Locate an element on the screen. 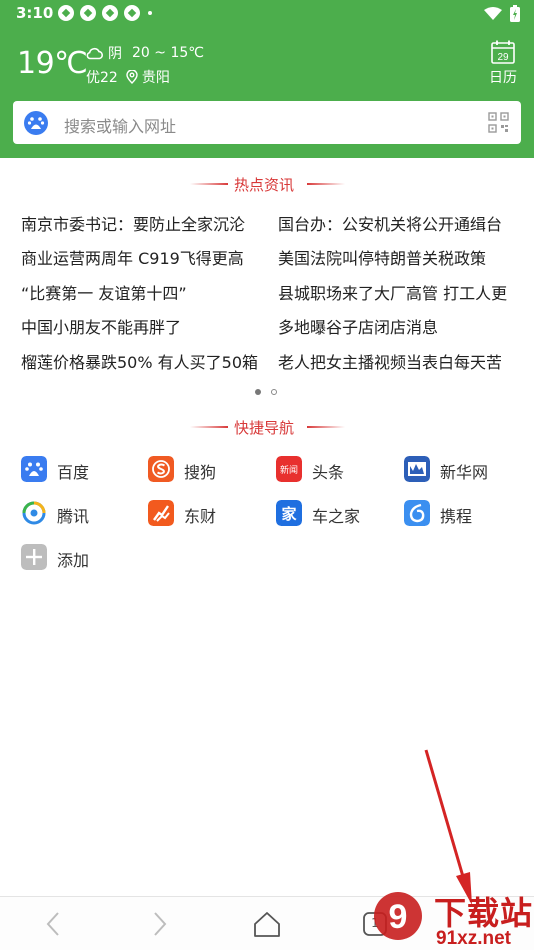 This screenshot has height=950, width=534. shortcut-dongcai: 东财 is located at coordinates (208, 514).